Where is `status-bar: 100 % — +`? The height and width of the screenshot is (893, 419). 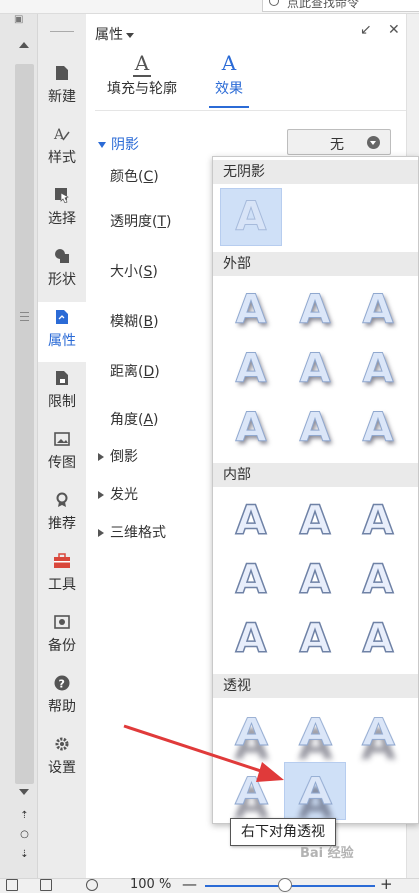
status-bar: 100 % — + is located at coordinates (209, 884).